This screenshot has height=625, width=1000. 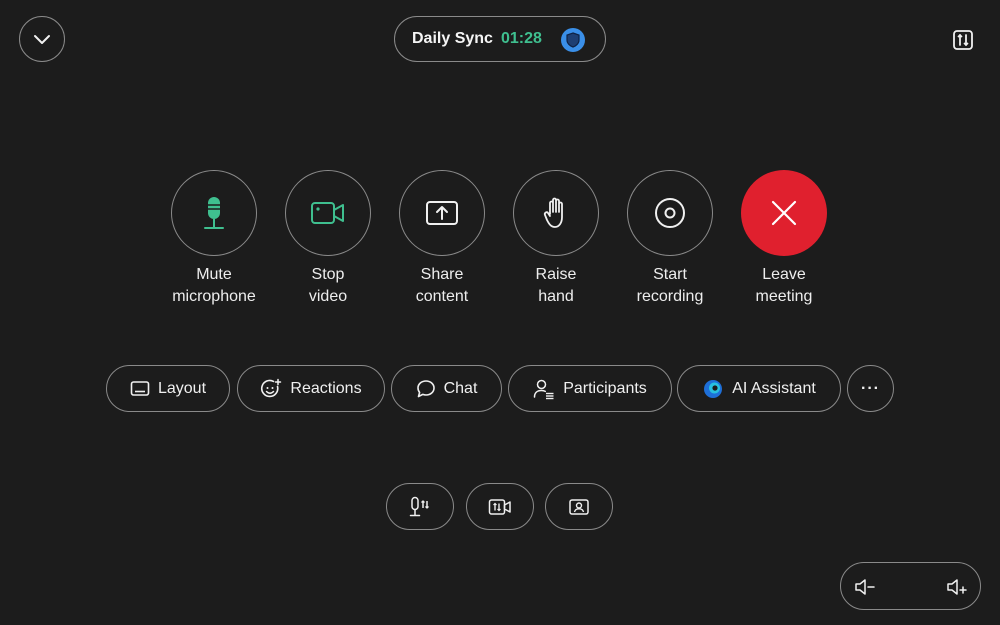 What do you see at coordinates (556, 285) in the screenshot?
I see `raise-hand-label: Raise hand` at bounding box center [556, 285].